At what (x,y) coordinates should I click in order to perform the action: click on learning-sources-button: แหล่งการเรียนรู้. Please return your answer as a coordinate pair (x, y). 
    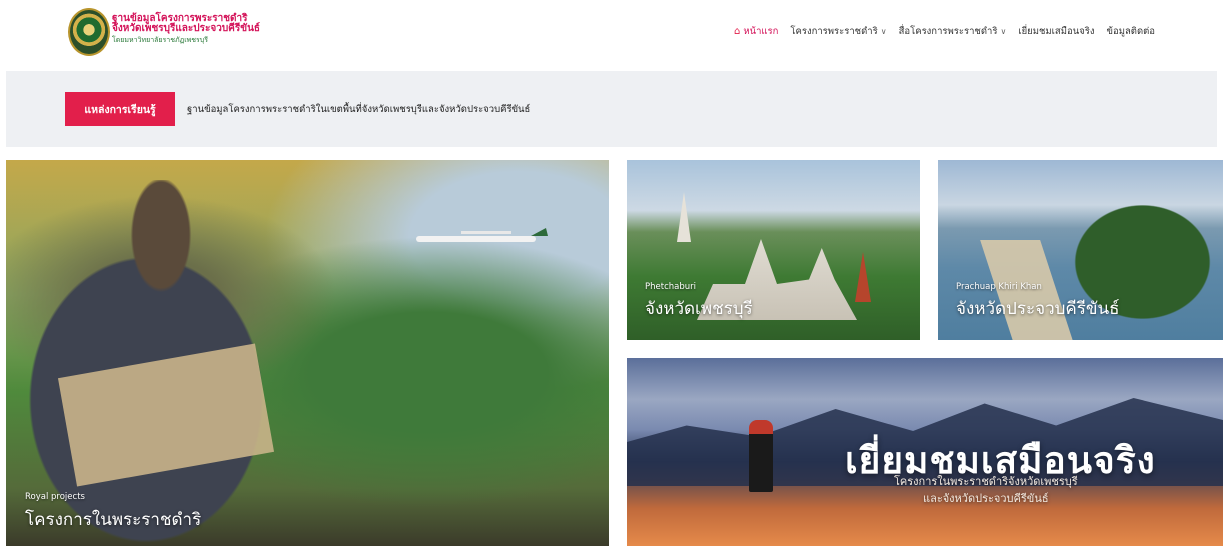
    Looking at the image, I should click on (120, 109).